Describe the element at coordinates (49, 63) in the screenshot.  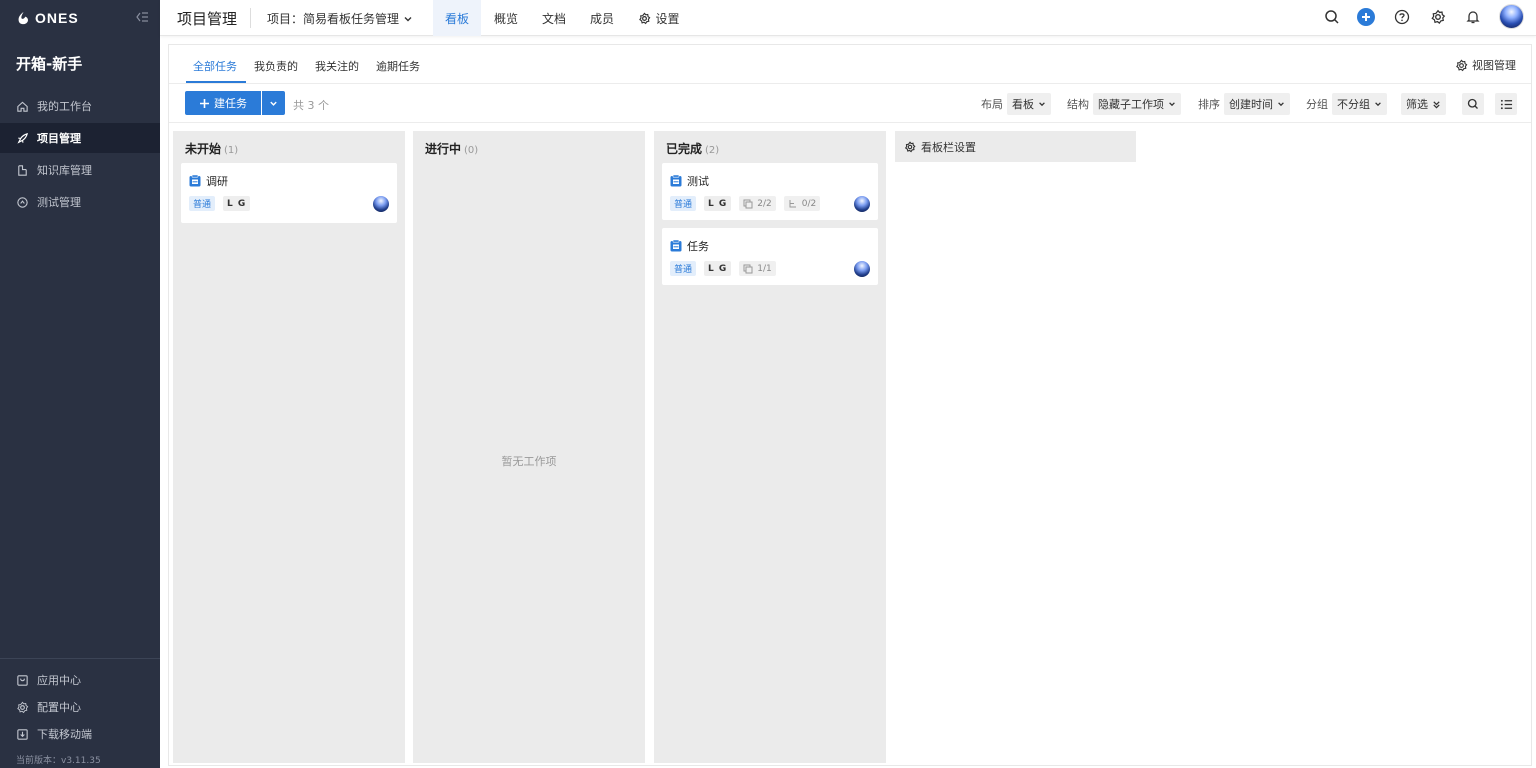
I see `team-name: 开箱-新手` at that location.